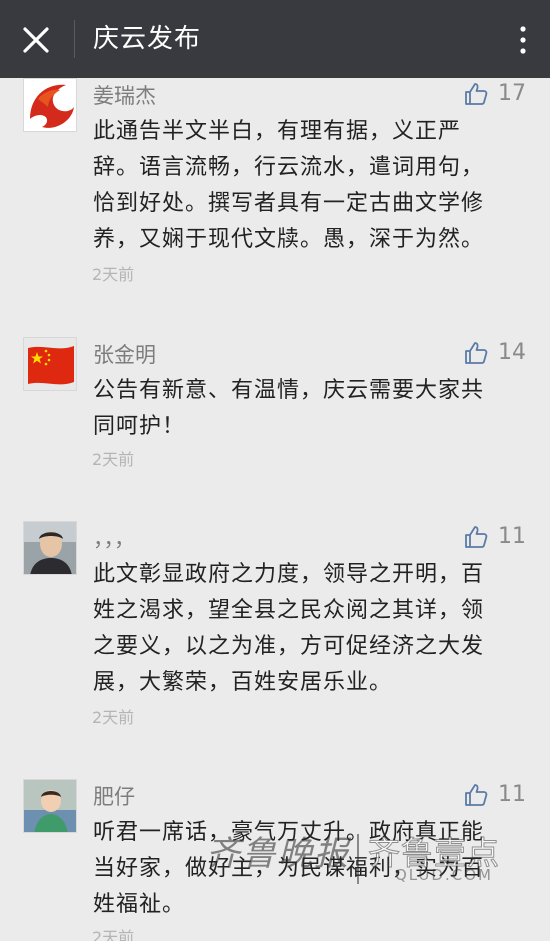 The image size is (550, 941). I want to click on young-man-photo-avatar, so click(50, 548).